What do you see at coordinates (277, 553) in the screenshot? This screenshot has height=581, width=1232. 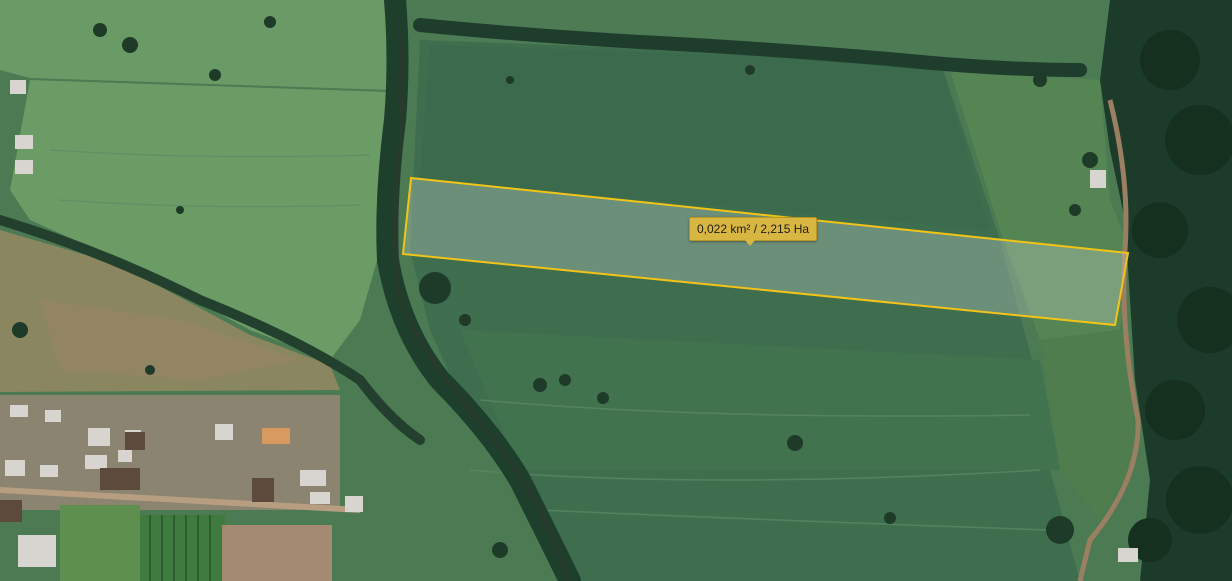 I see `bare-soil-plot` at bounding box center [277, 553].